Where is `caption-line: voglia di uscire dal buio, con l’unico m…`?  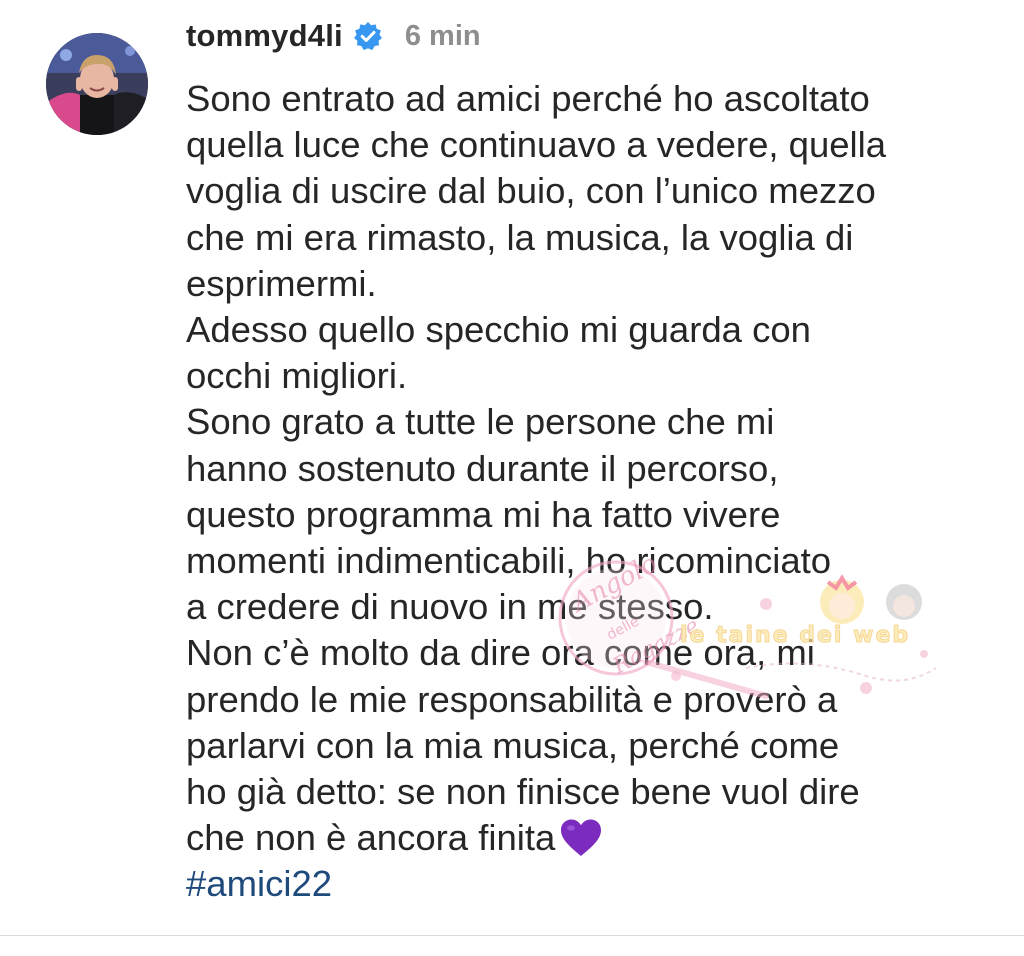
caption-line: voglia di uscire dal buio, con l’unico m… is located at coordinates (531, 191).